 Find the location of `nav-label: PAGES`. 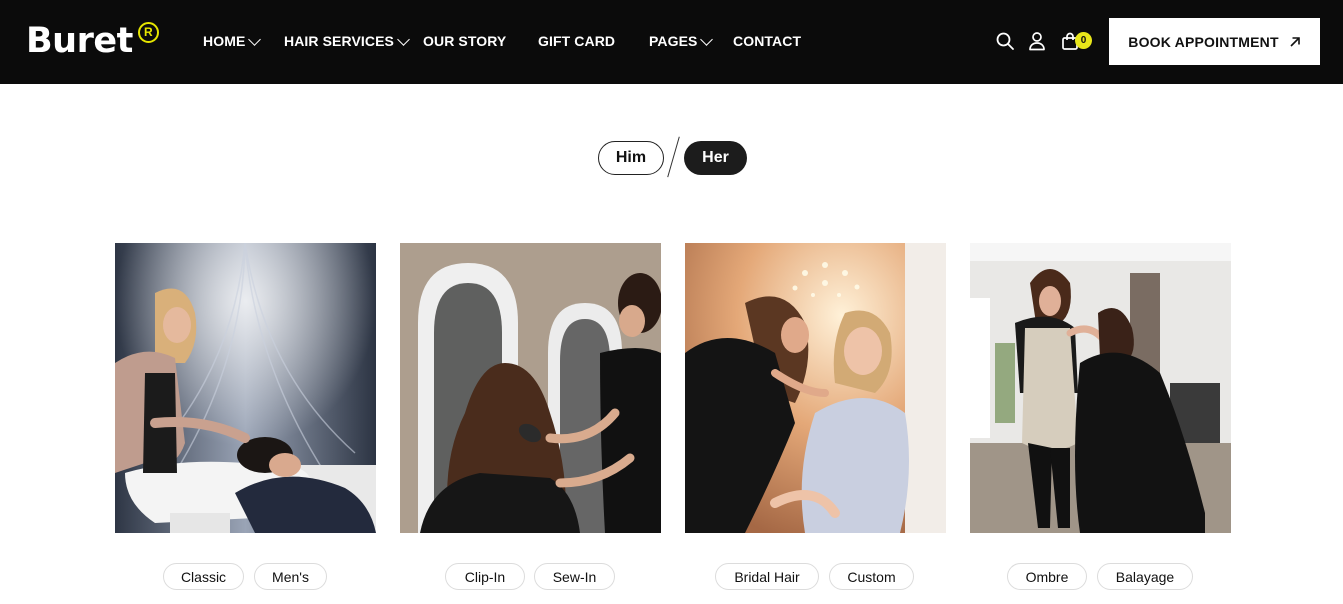

nav-label: PAGES is located at coordinates (673, 41).